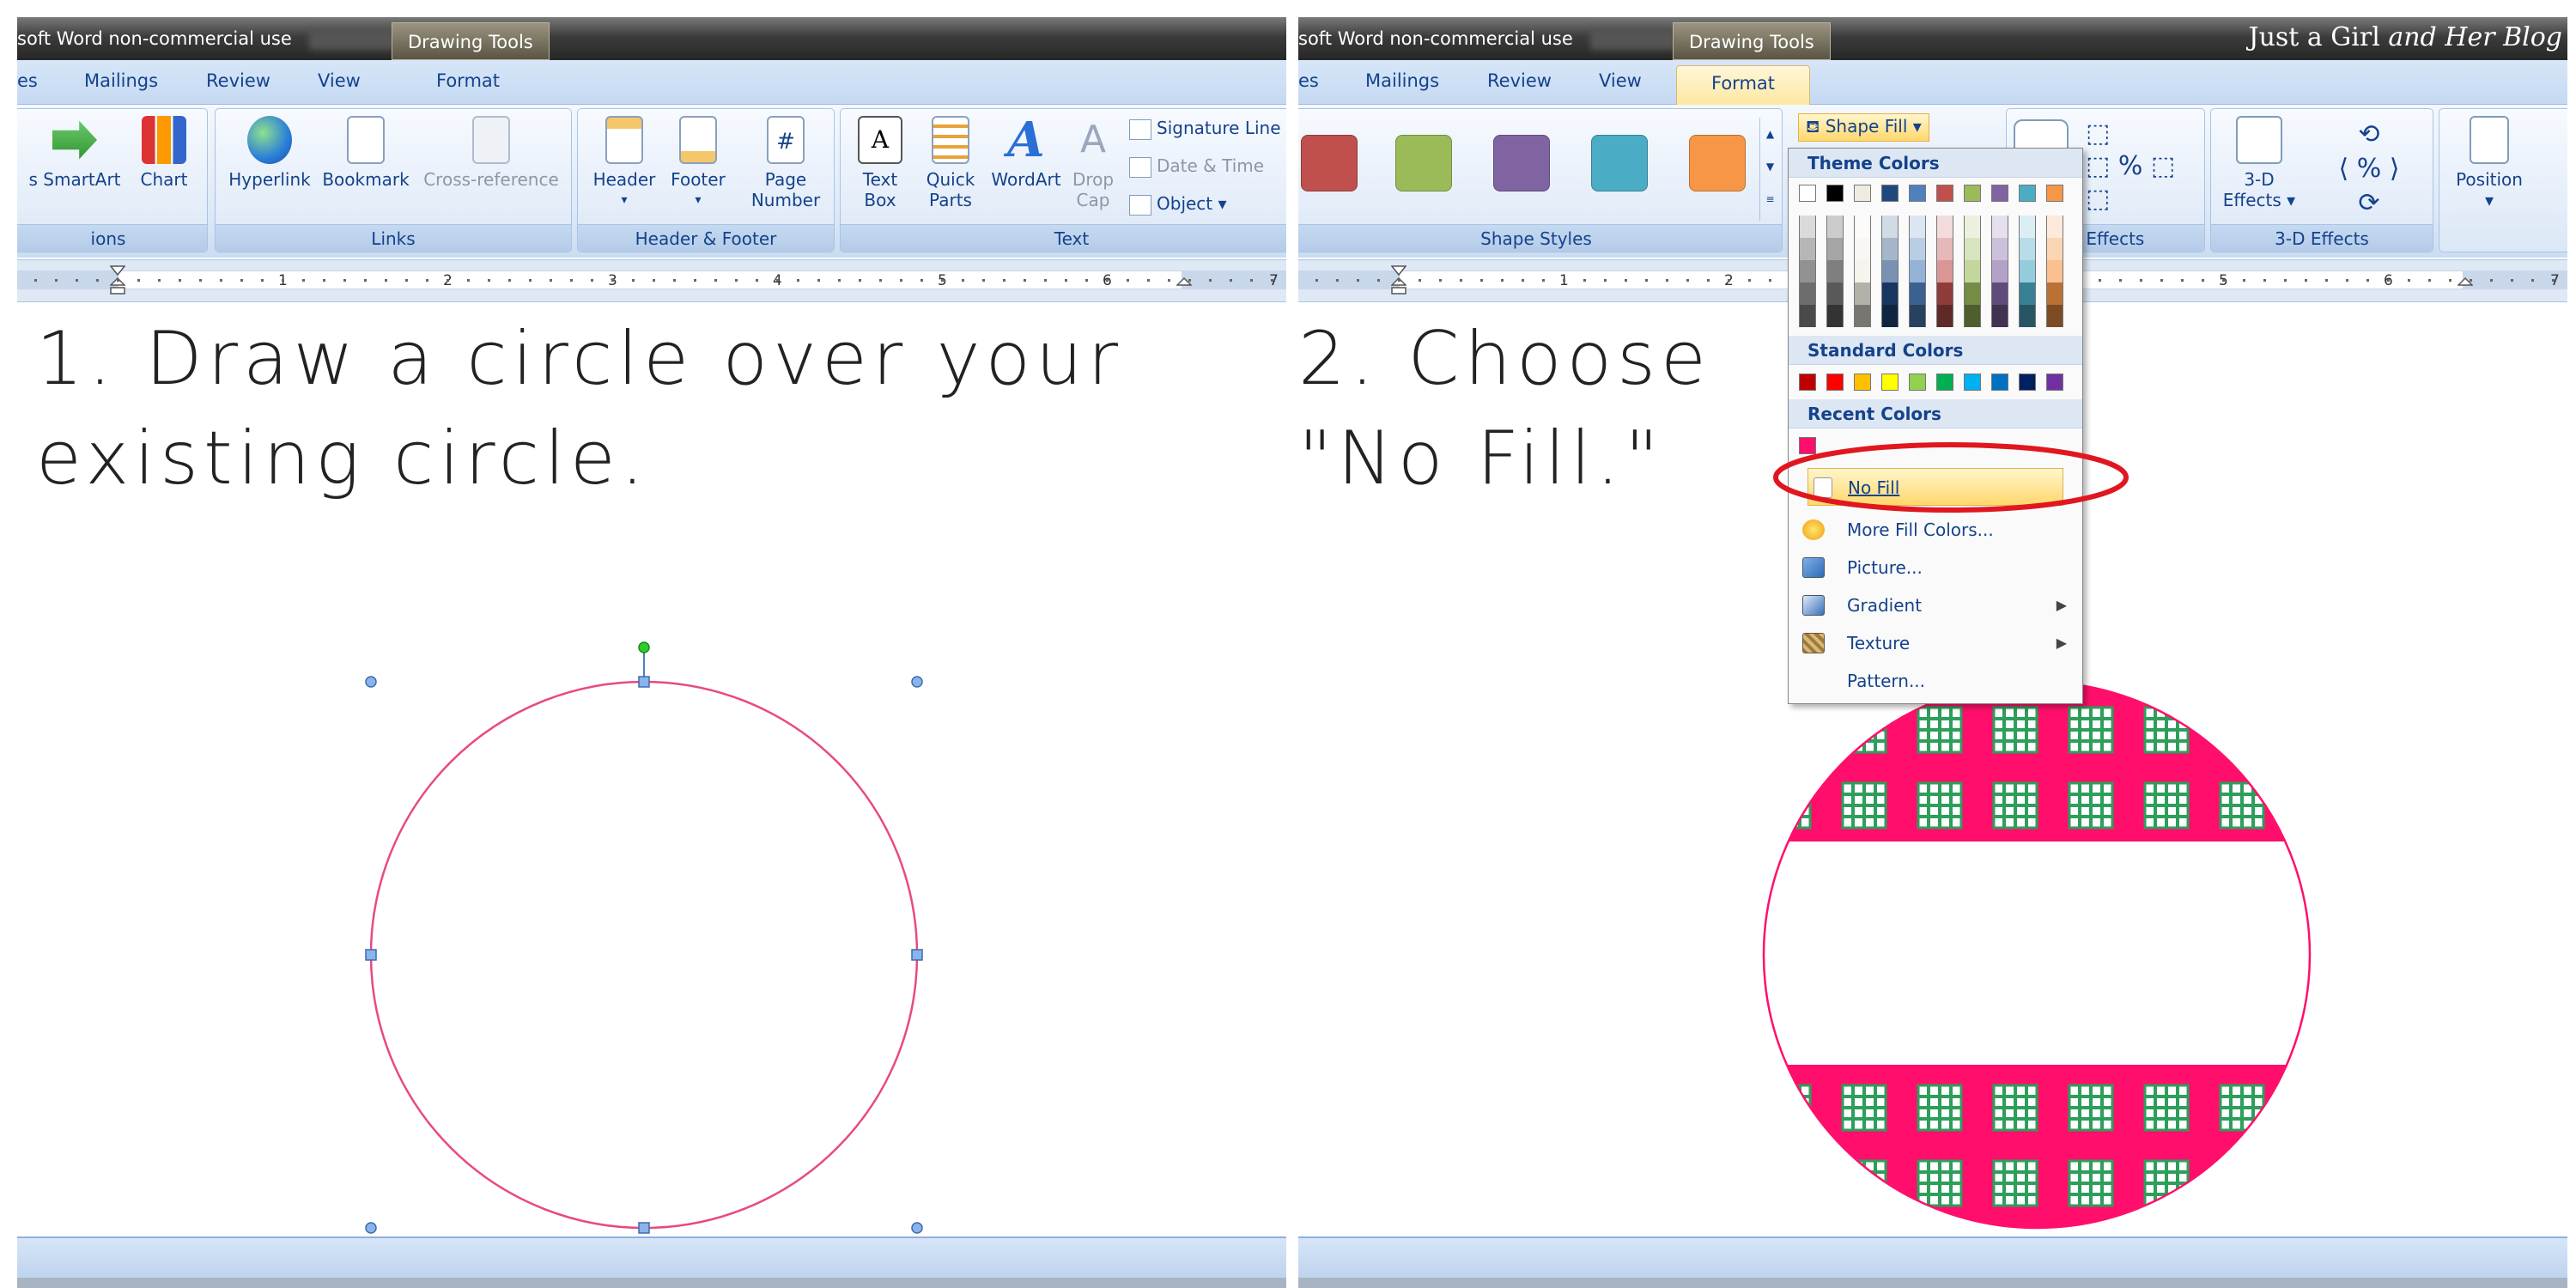  I want to click on cross-reference-button: Cross-reference, so click(491, 153).